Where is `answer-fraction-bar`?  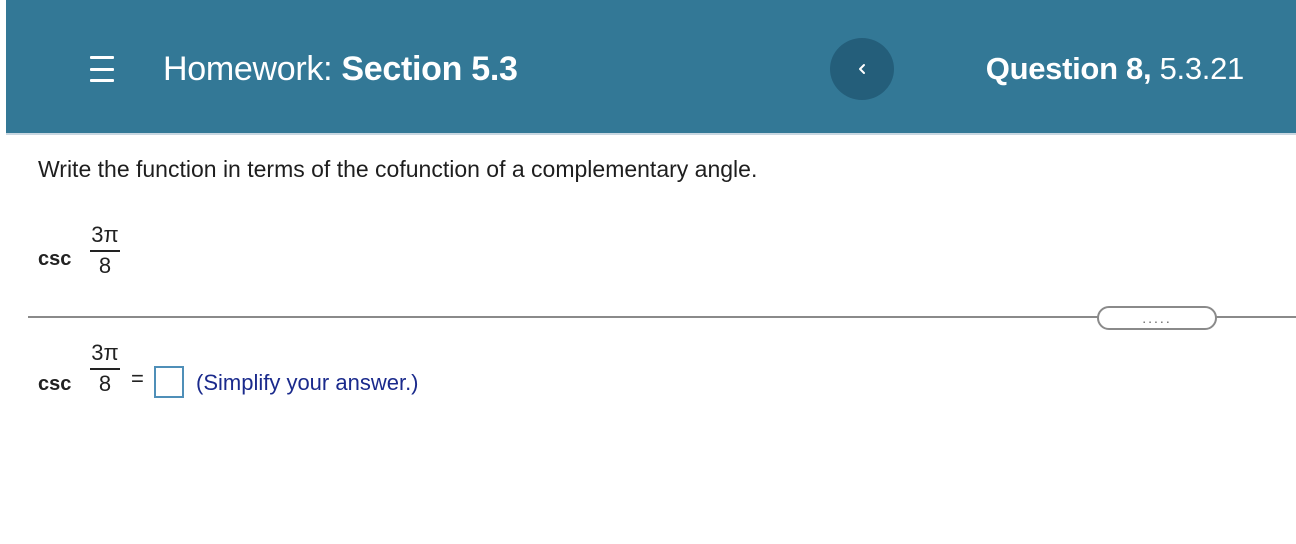
answer-fraction-bar is located at coordinates (105, 369).